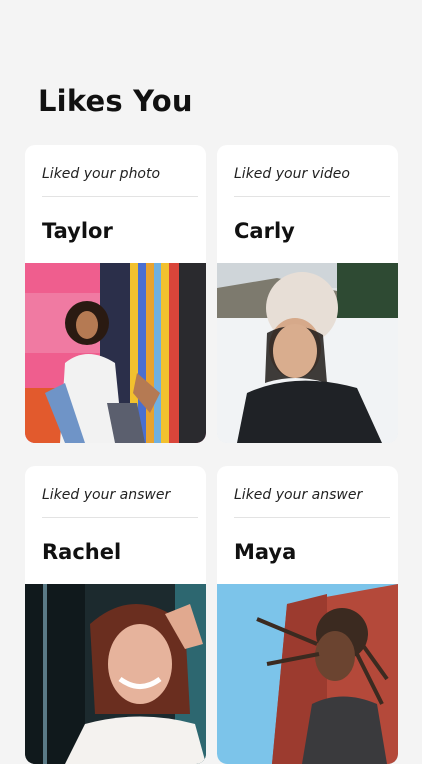  What do you see at coordinates (115, 101) in the screenshot?
I see `page-title: Likes You` at bounding box center [115, 101].